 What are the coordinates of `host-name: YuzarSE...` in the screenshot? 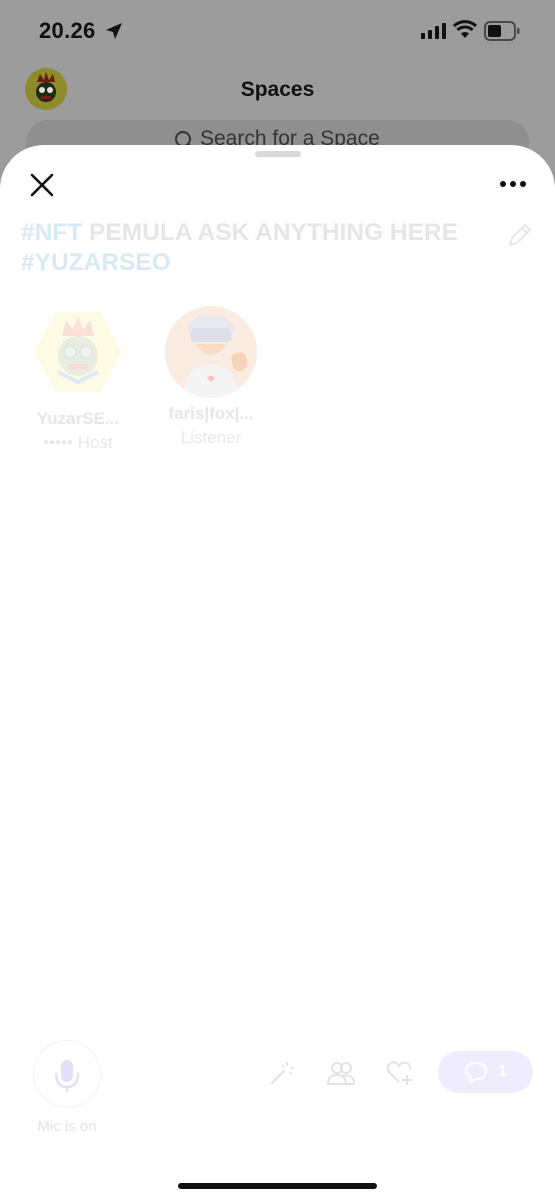 It's located at (78, 418).